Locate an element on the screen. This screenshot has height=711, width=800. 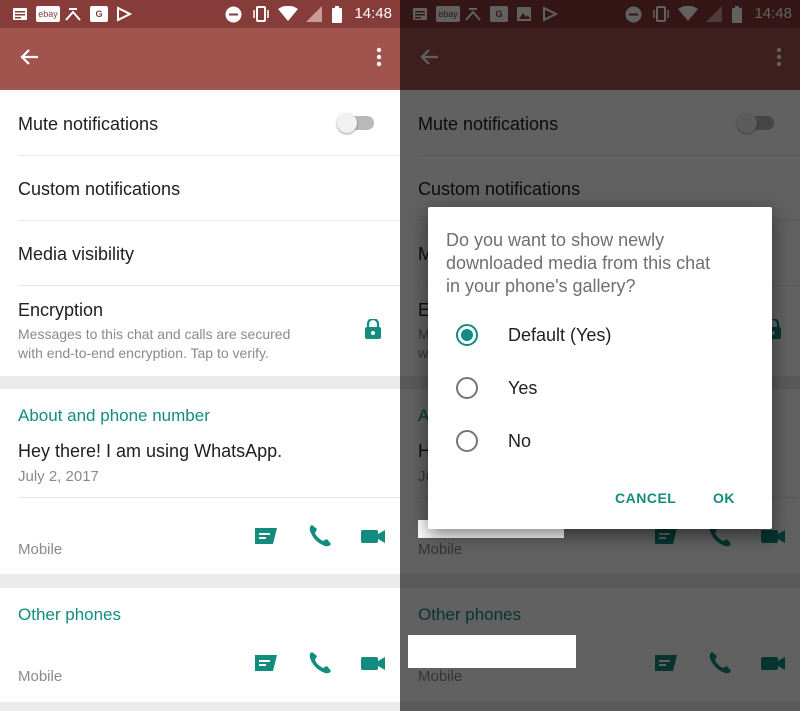
cancel-button: CANCEL is located at coordinates (645, 498).